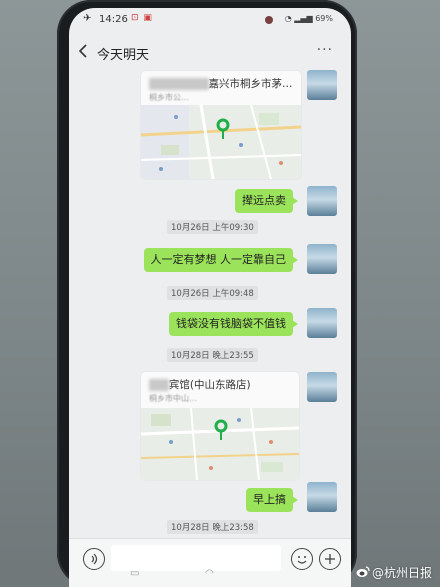 This screenshot has width=440, height=587. Describe the element at coordinates (210, 20) in the screenshot. I see `status-bar: ✈ 14:26 ⊡ ▣ ◔ ▂▄▆ 69%` at that location.